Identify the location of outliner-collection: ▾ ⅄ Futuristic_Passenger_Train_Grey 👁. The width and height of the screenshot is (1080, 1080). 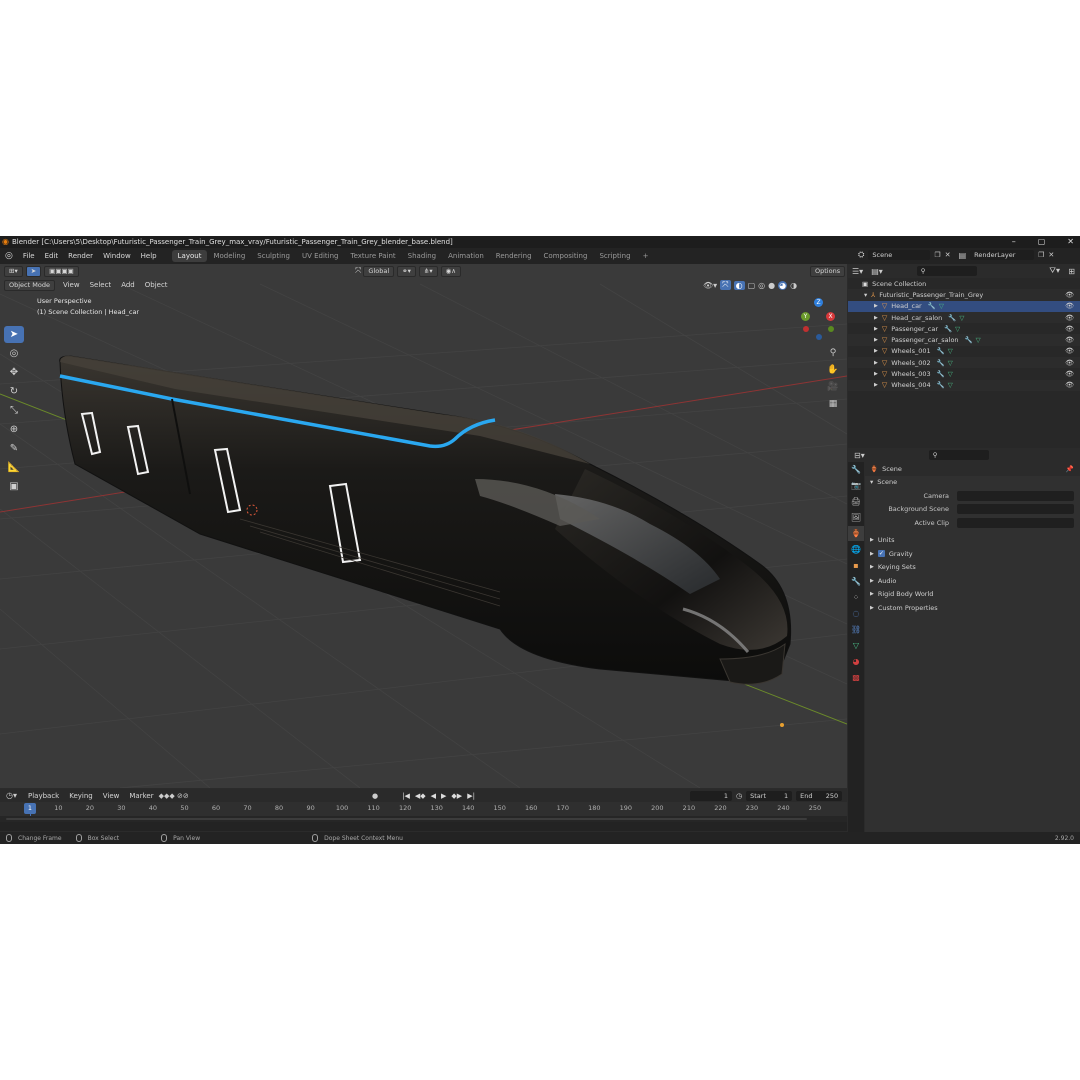
(964, 295).